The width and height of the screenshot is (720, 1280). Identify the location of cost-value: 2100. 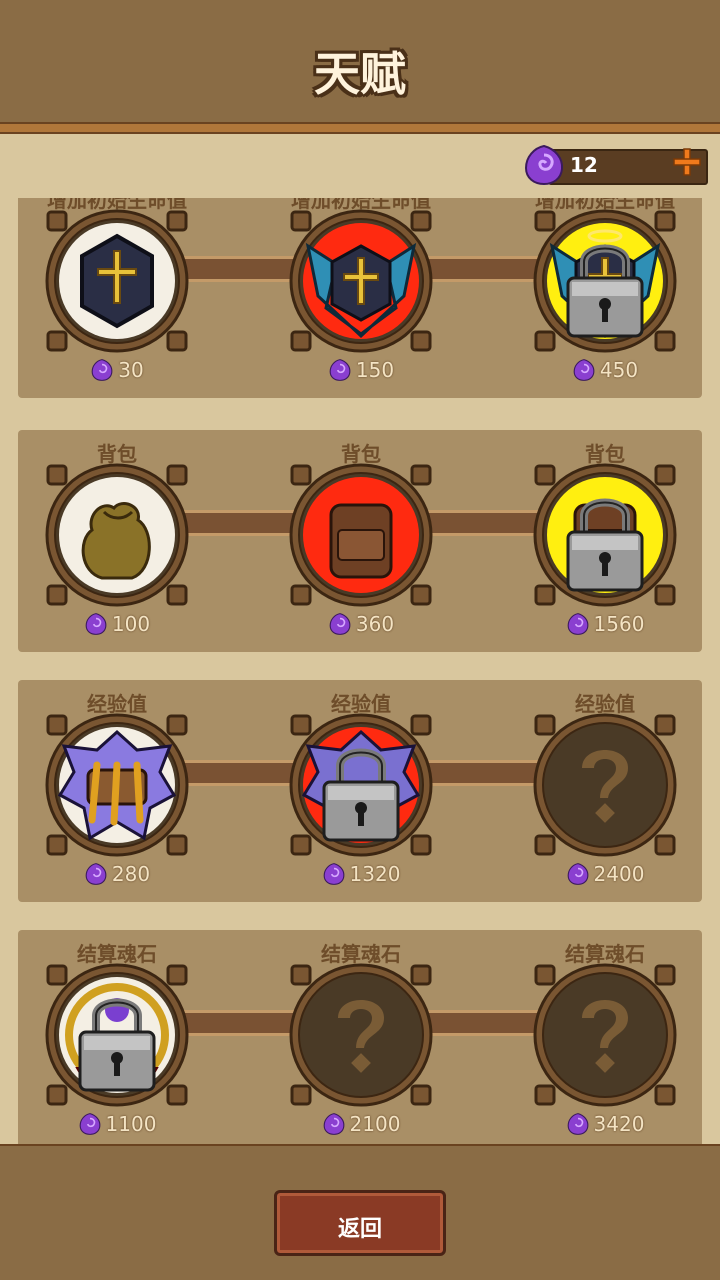
(375, 1124).